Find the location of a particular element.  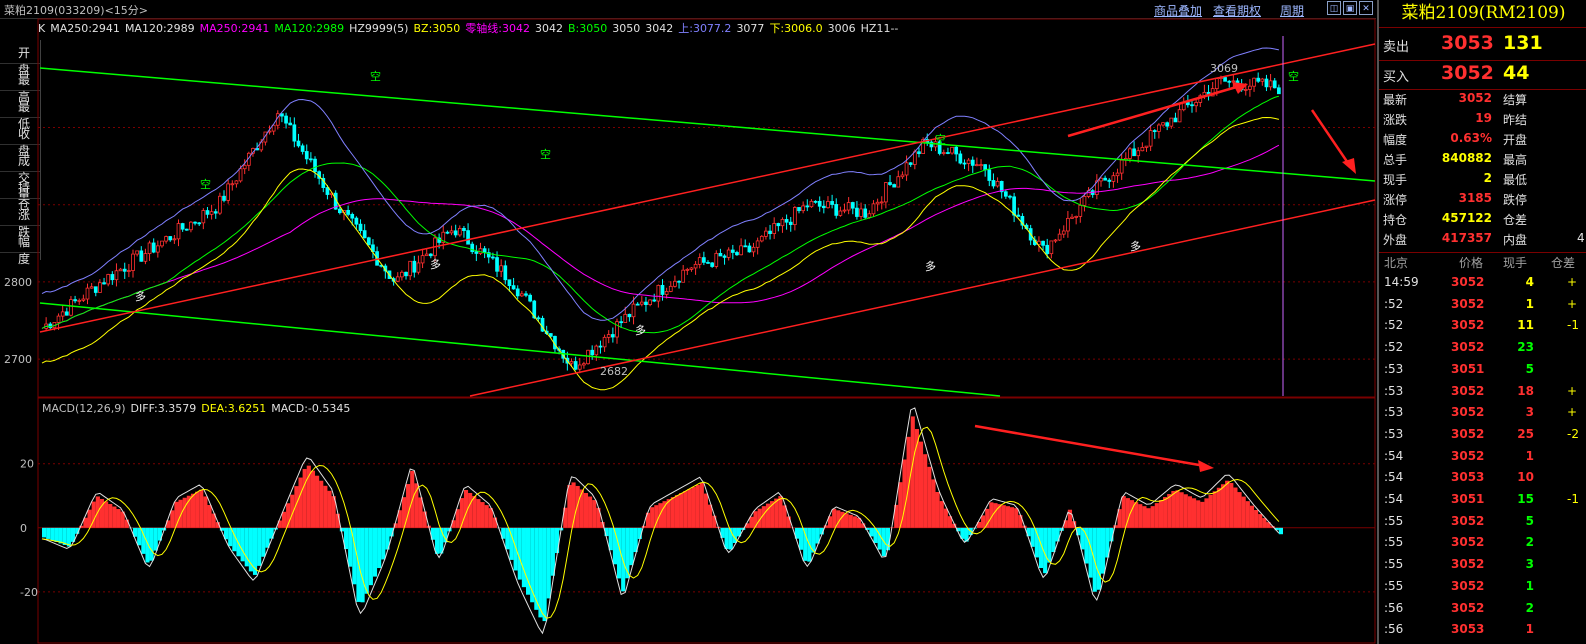

restore-icon: ◫ is located at coordinates (1334, 8).